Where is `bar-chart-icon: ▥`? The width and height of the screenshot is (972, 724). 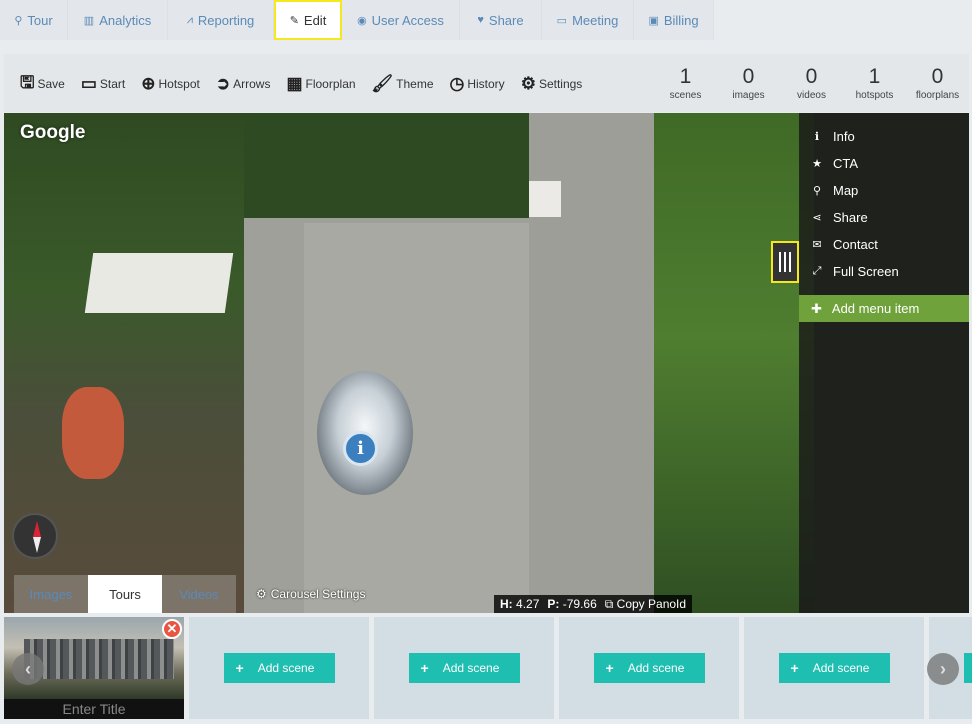 bar-chart-icon: ▥ is located at coordinates (89, 20).